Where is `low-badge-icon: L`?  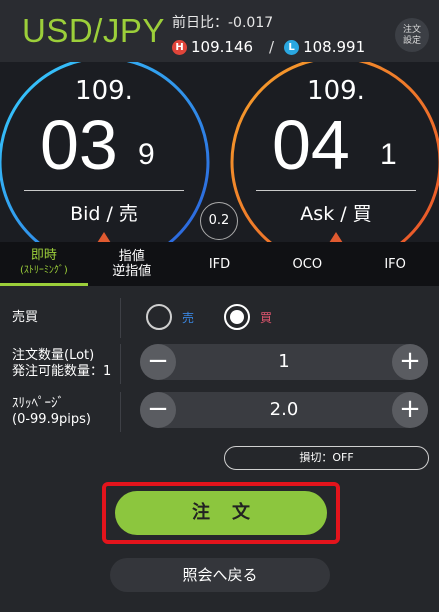
low-badge-icon: L is located at coordinates (292, 47).